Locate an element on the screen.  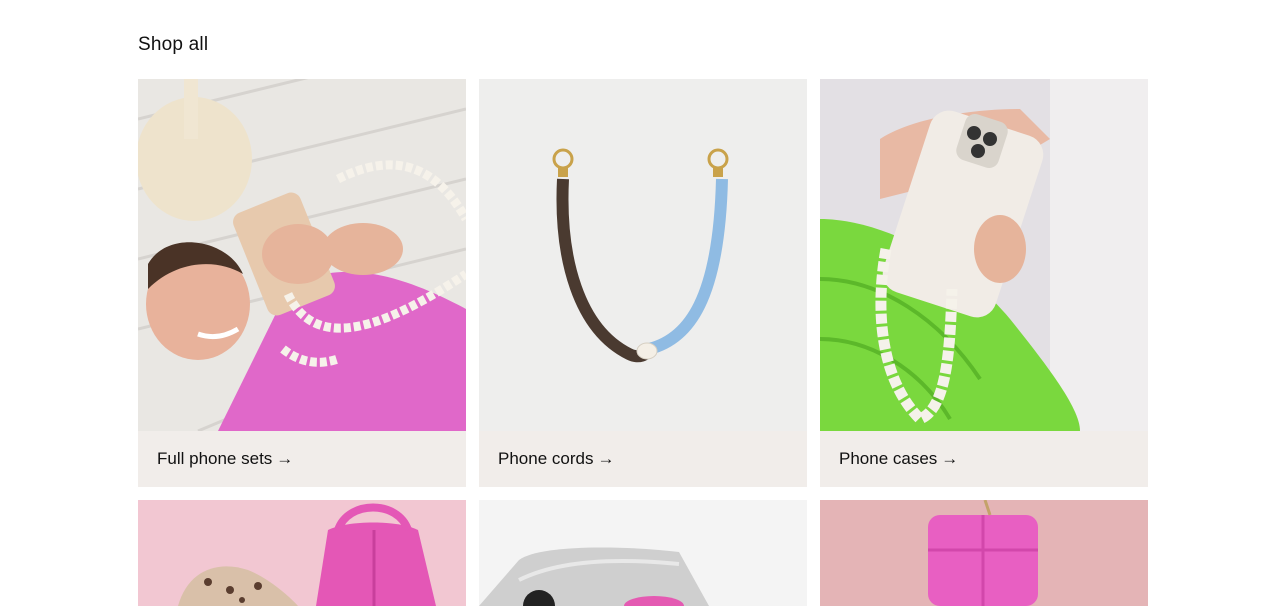
category-image-phone-cases is located at coordinates (984, 255).